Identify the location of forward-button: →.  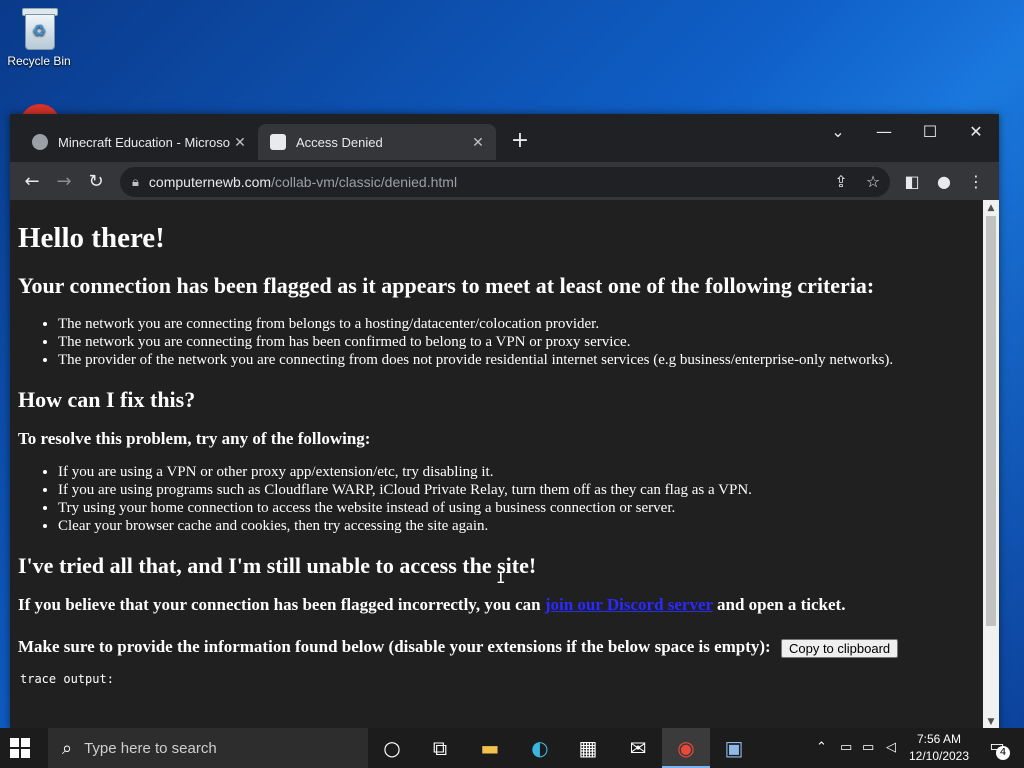
(64, 182).